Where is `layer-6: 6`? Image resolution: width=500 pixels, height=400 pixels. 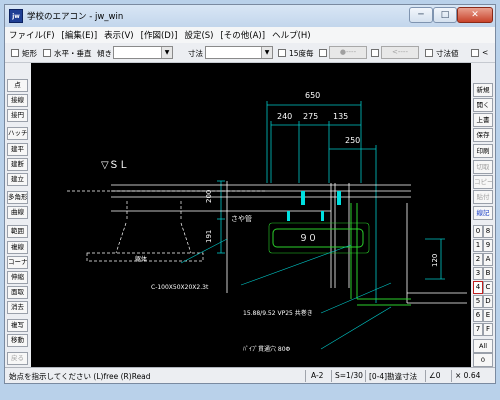 layer-6: 6 is located at coordinates (478, 315).